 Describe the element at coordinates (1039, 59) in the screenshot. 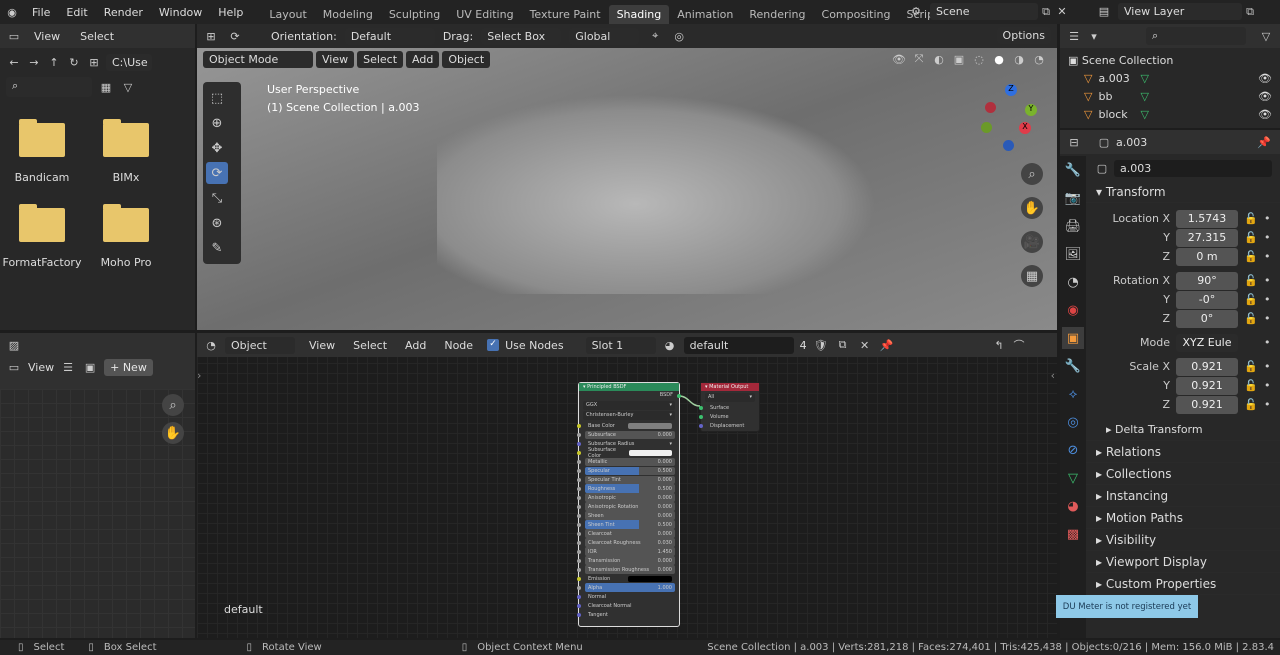

I see `rendered-shading-icon: ◔` at that location.